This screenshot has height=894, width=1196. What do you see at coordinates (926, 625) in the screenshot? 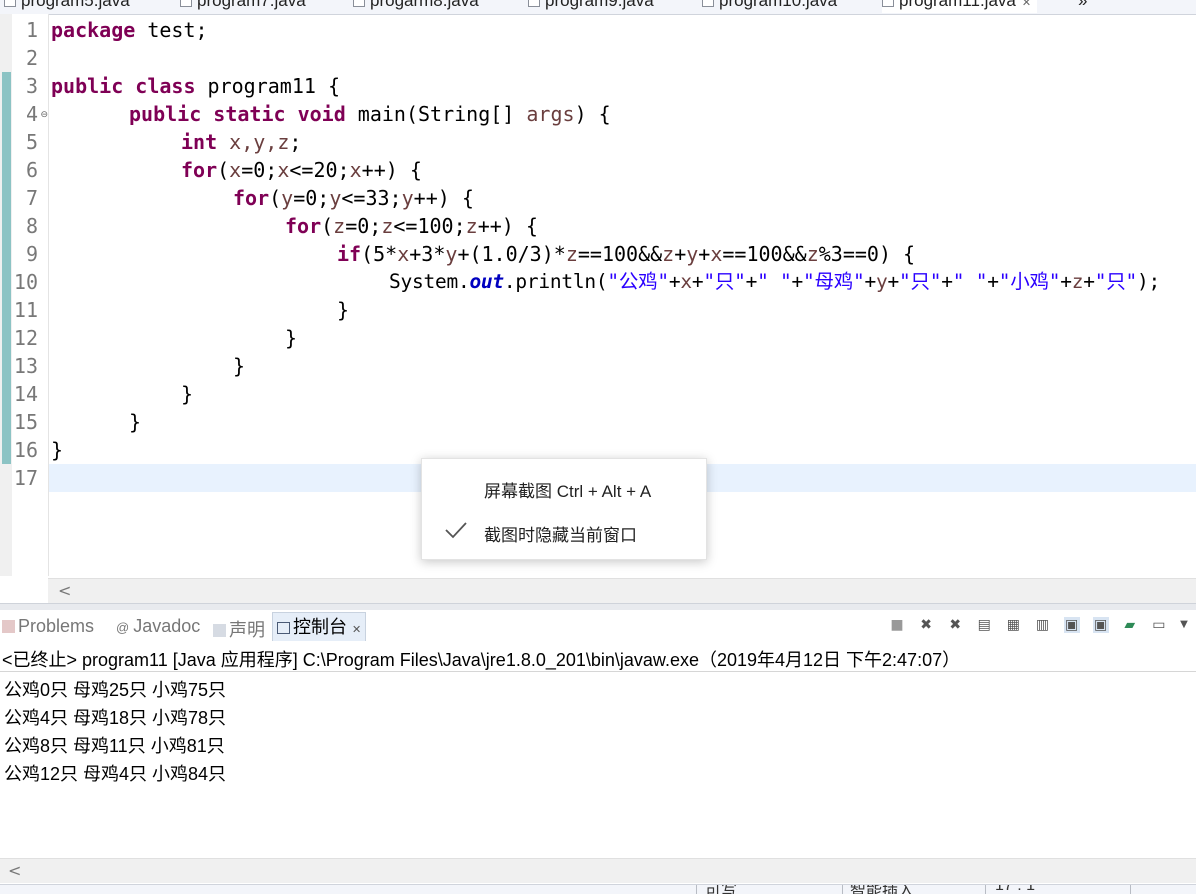
I see `remove-launch-icon: ✖` at bounding box center [926, 625].